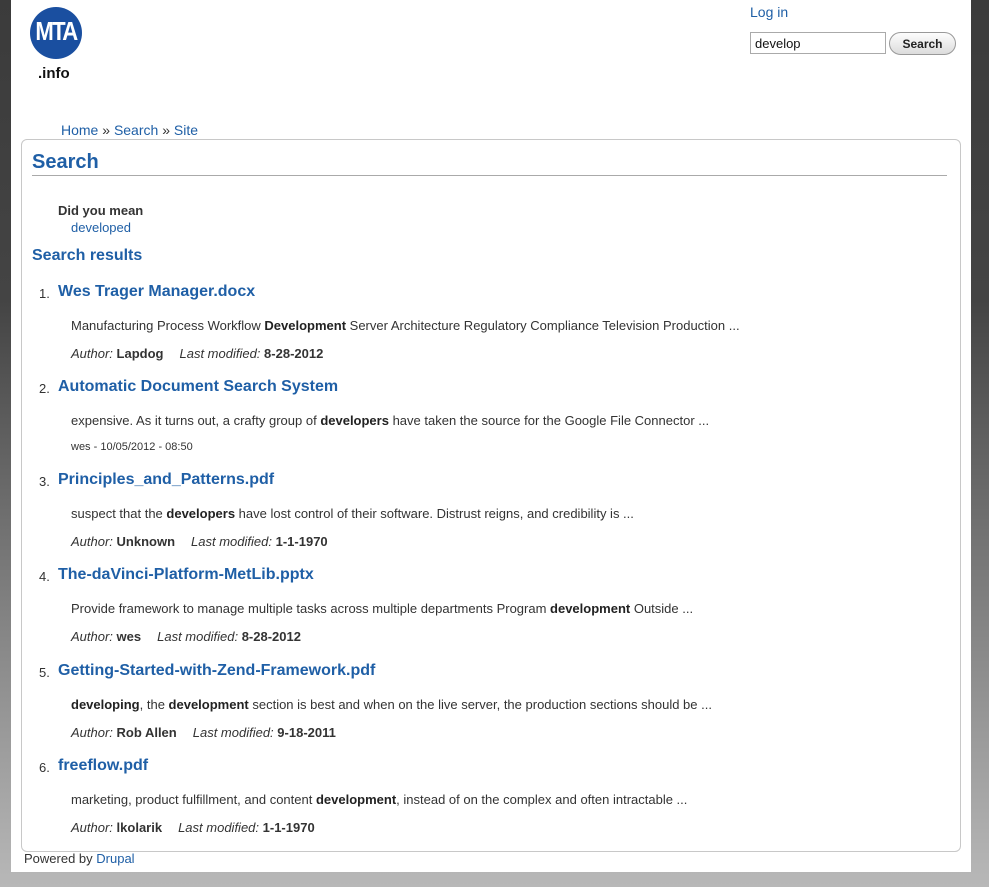 This screenshot has width=989, height=887. I want to click on result-title-link: The-daVinci-Platform-MetLib.pptx, so click(186, 575).